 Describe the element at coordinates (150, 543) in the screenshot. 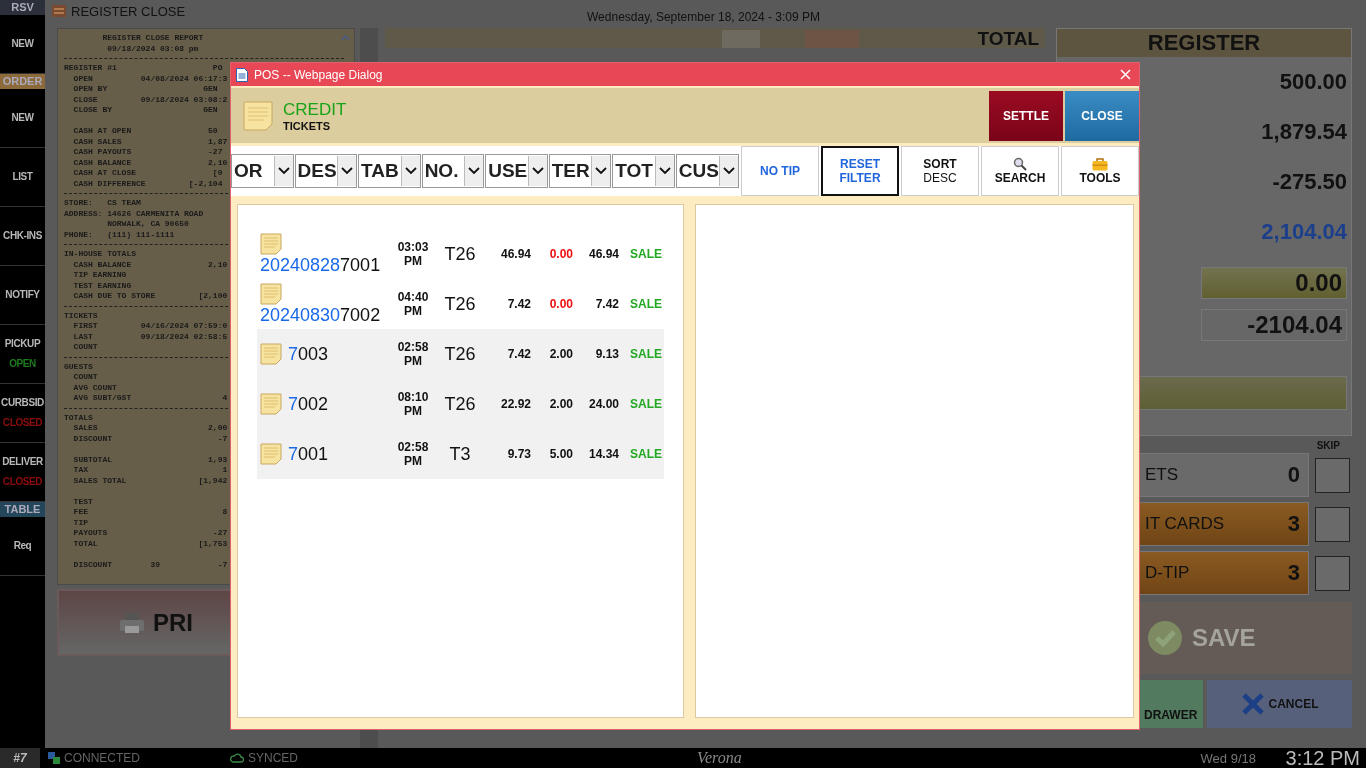

I see `report-line: TOTAL [1,753` at that location.